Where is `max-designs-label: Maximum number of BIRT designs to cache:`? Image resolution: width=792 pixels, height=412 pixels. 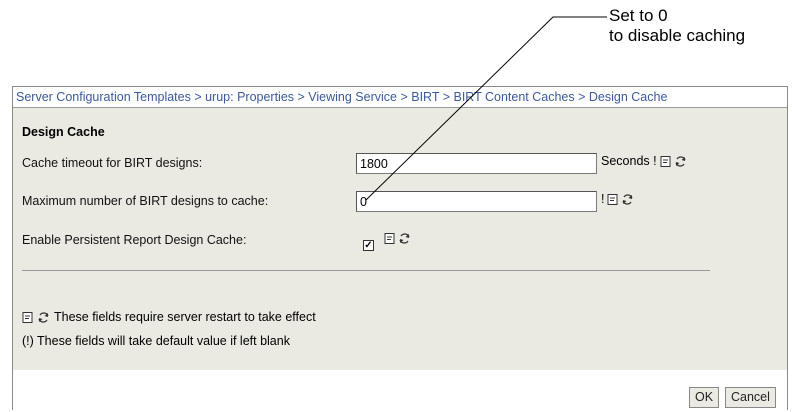 max-designs-label: Maximum number of BIRT designs to cache: is located at coordinates (145, 201).